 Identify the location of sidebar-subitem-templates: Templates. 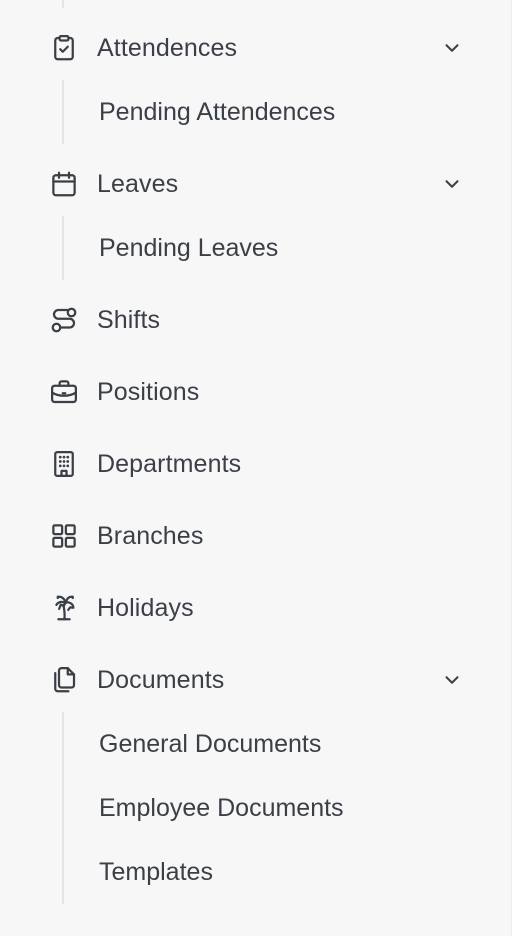
(284, 872).